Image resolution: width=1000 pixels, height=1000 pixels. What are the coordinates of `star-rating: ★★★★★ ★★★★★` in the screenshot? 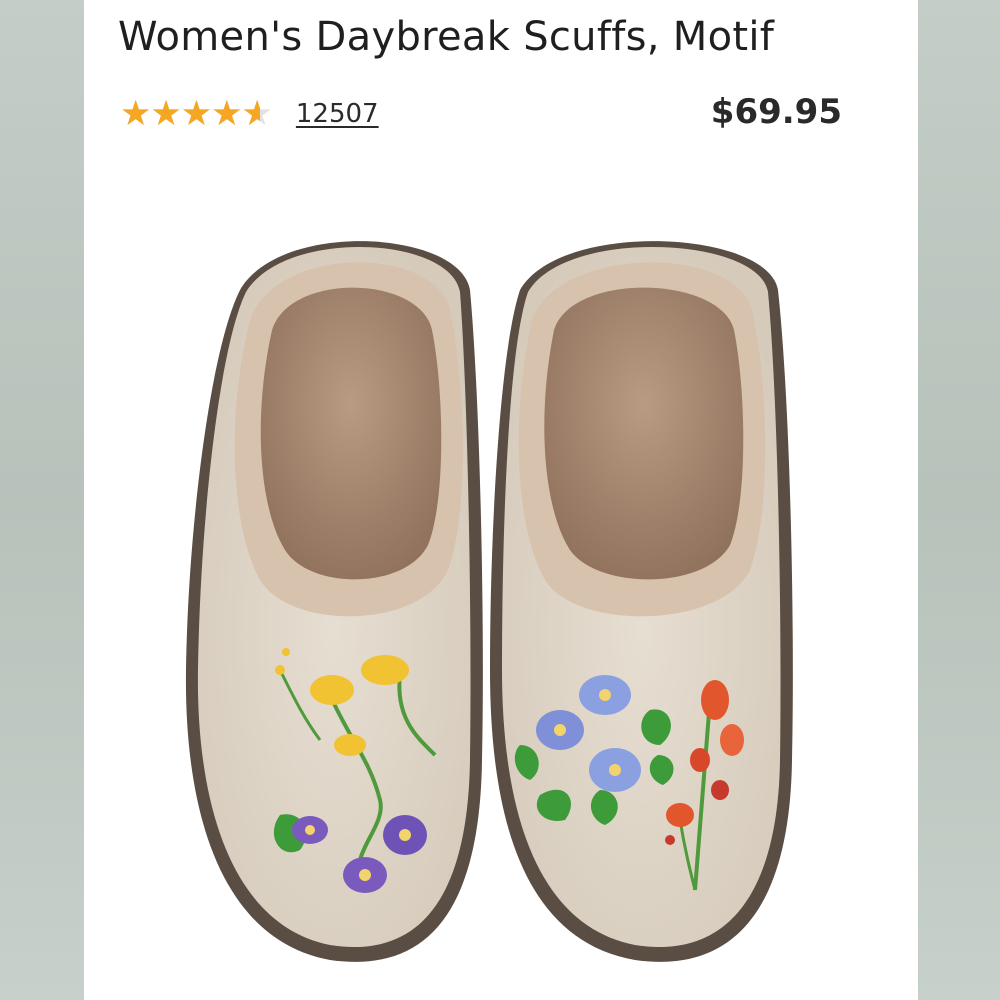 It's located at (196, 114).